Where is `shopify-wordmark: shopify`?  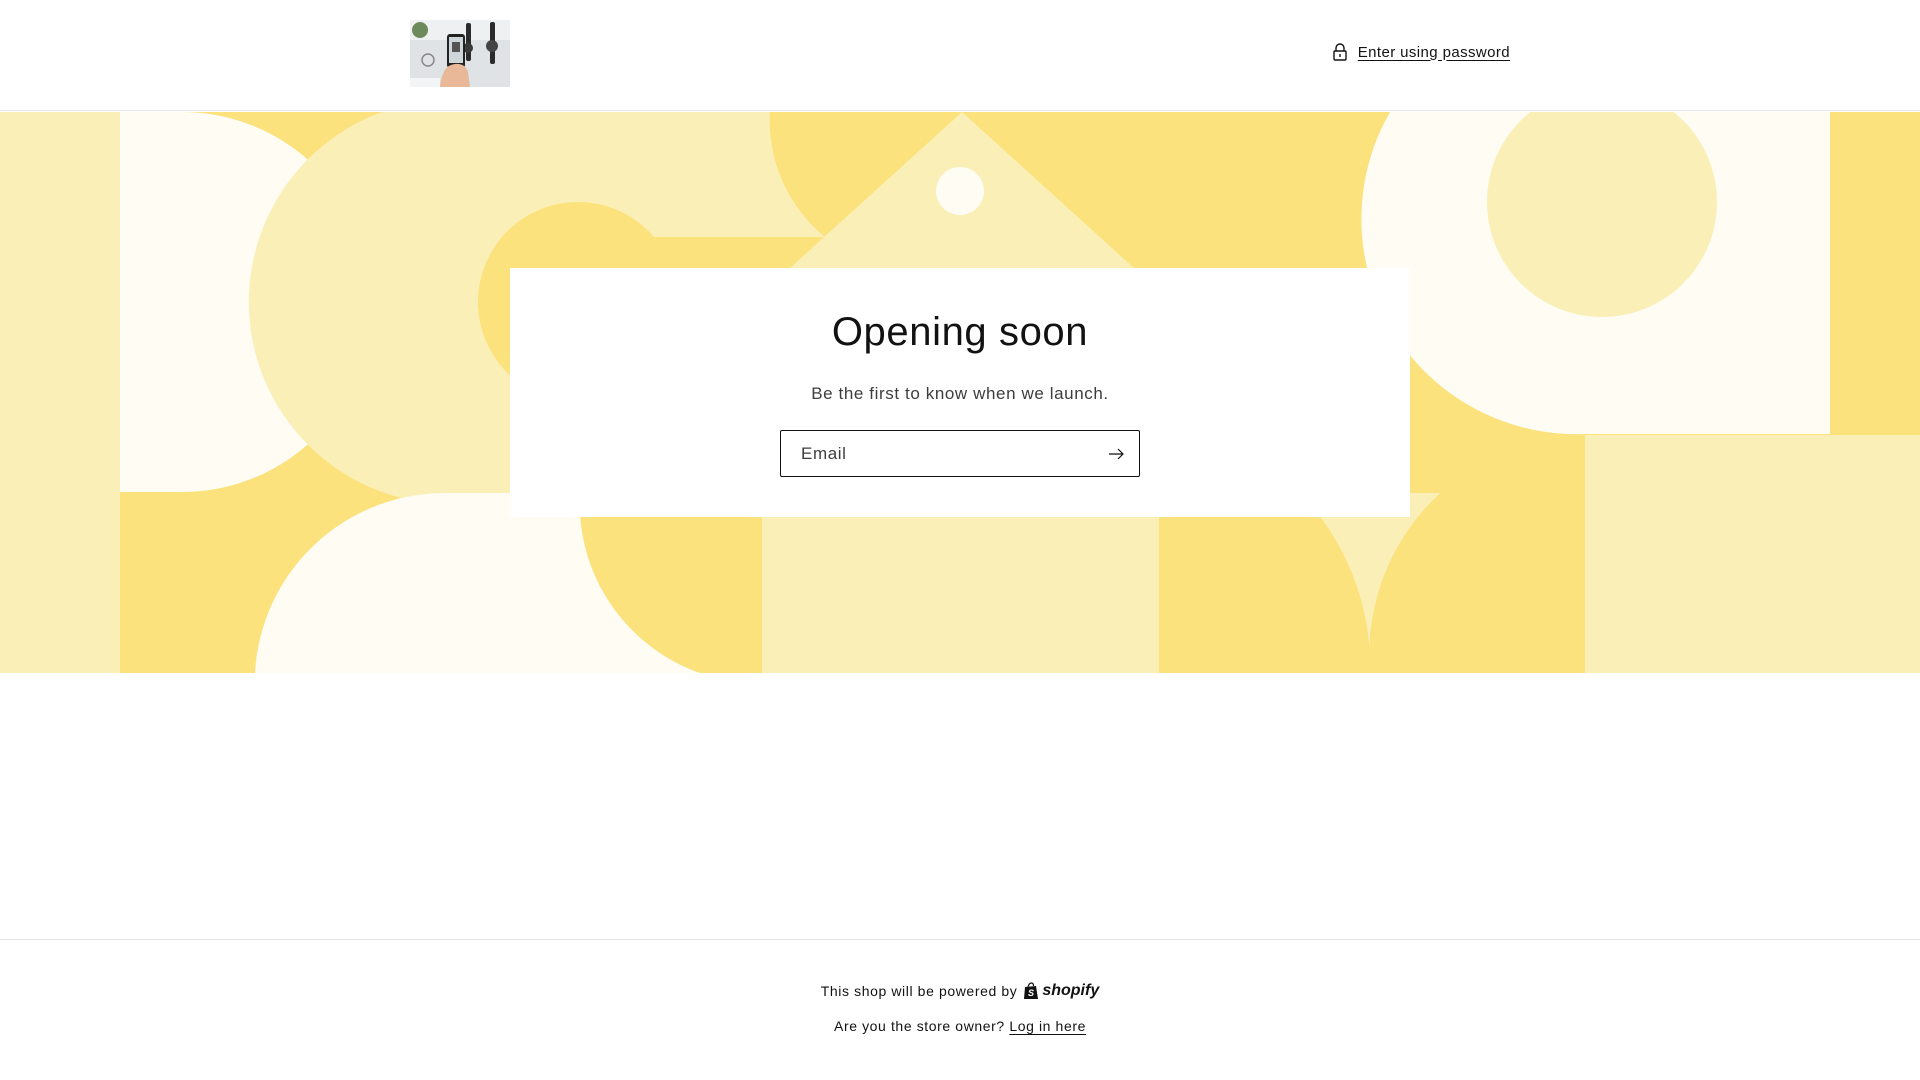
shopify-wordmark: shopify is located at coordinates (1071, 990).